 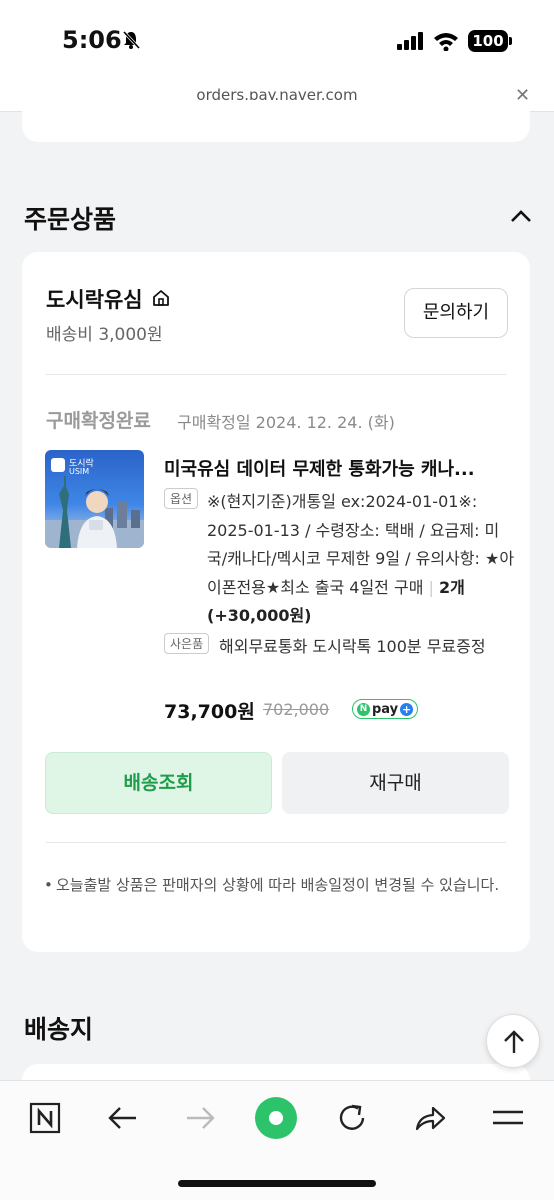 I want to click on statue-of-liberty-image, so click(x=94, y=512).